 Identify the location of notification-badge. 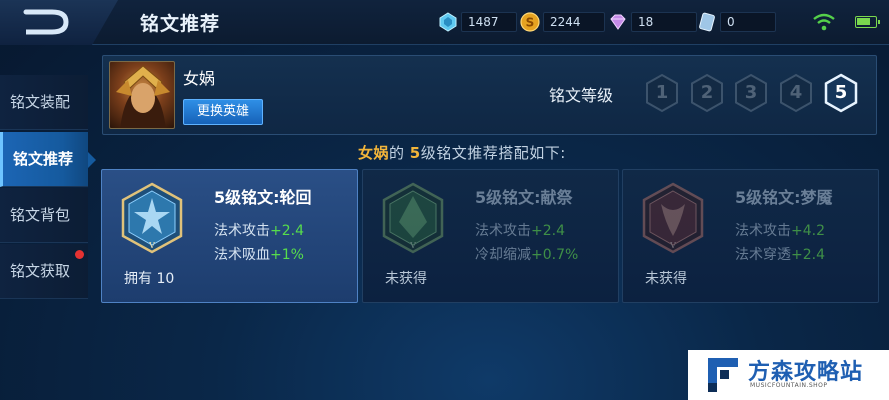
(79, 254).